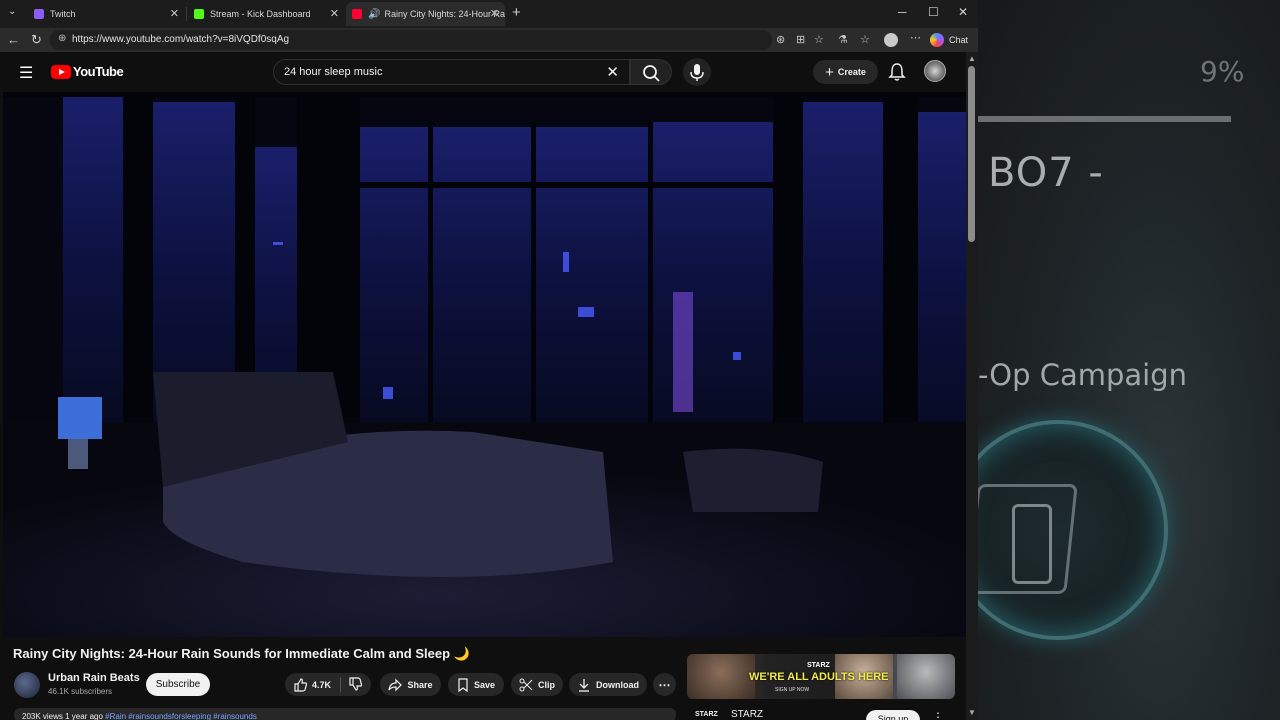  I want to click on favorite-star-icon: ☆, so click(819, 39).